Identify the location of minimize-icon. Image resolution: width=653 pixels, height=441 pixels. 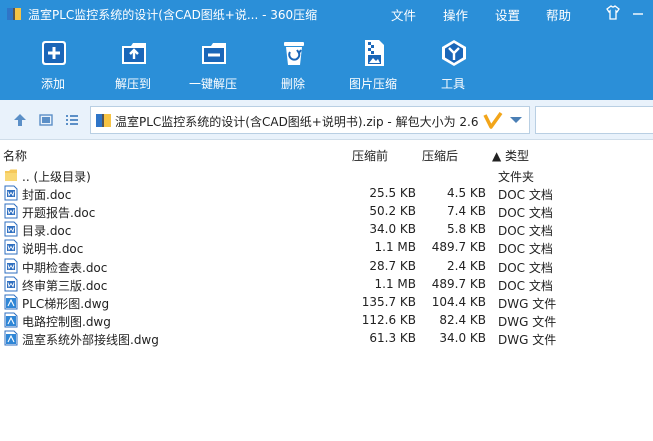
(638, 13).